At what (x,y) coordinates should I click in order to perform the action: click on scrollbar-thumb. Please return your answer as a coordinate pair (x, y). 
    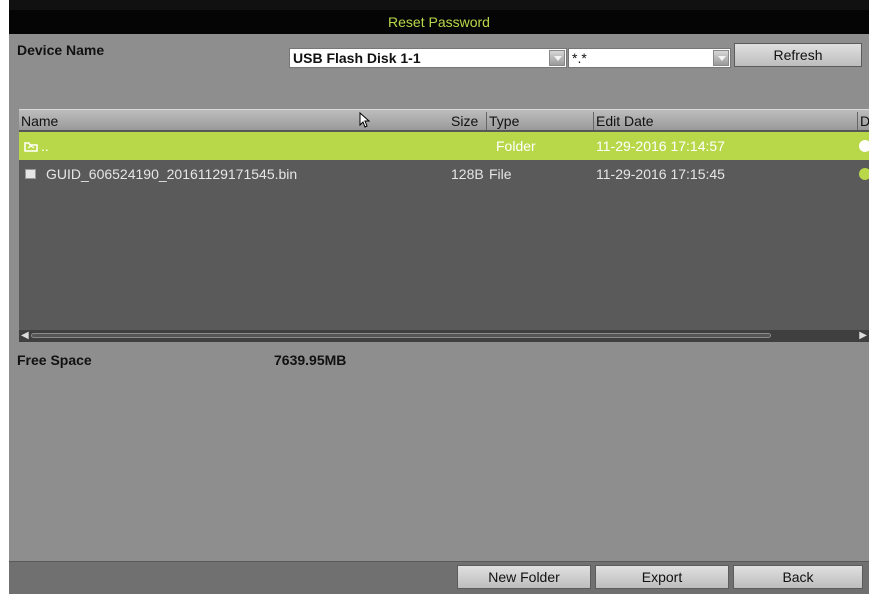
    Looking at the image, I should click on (401, 335).